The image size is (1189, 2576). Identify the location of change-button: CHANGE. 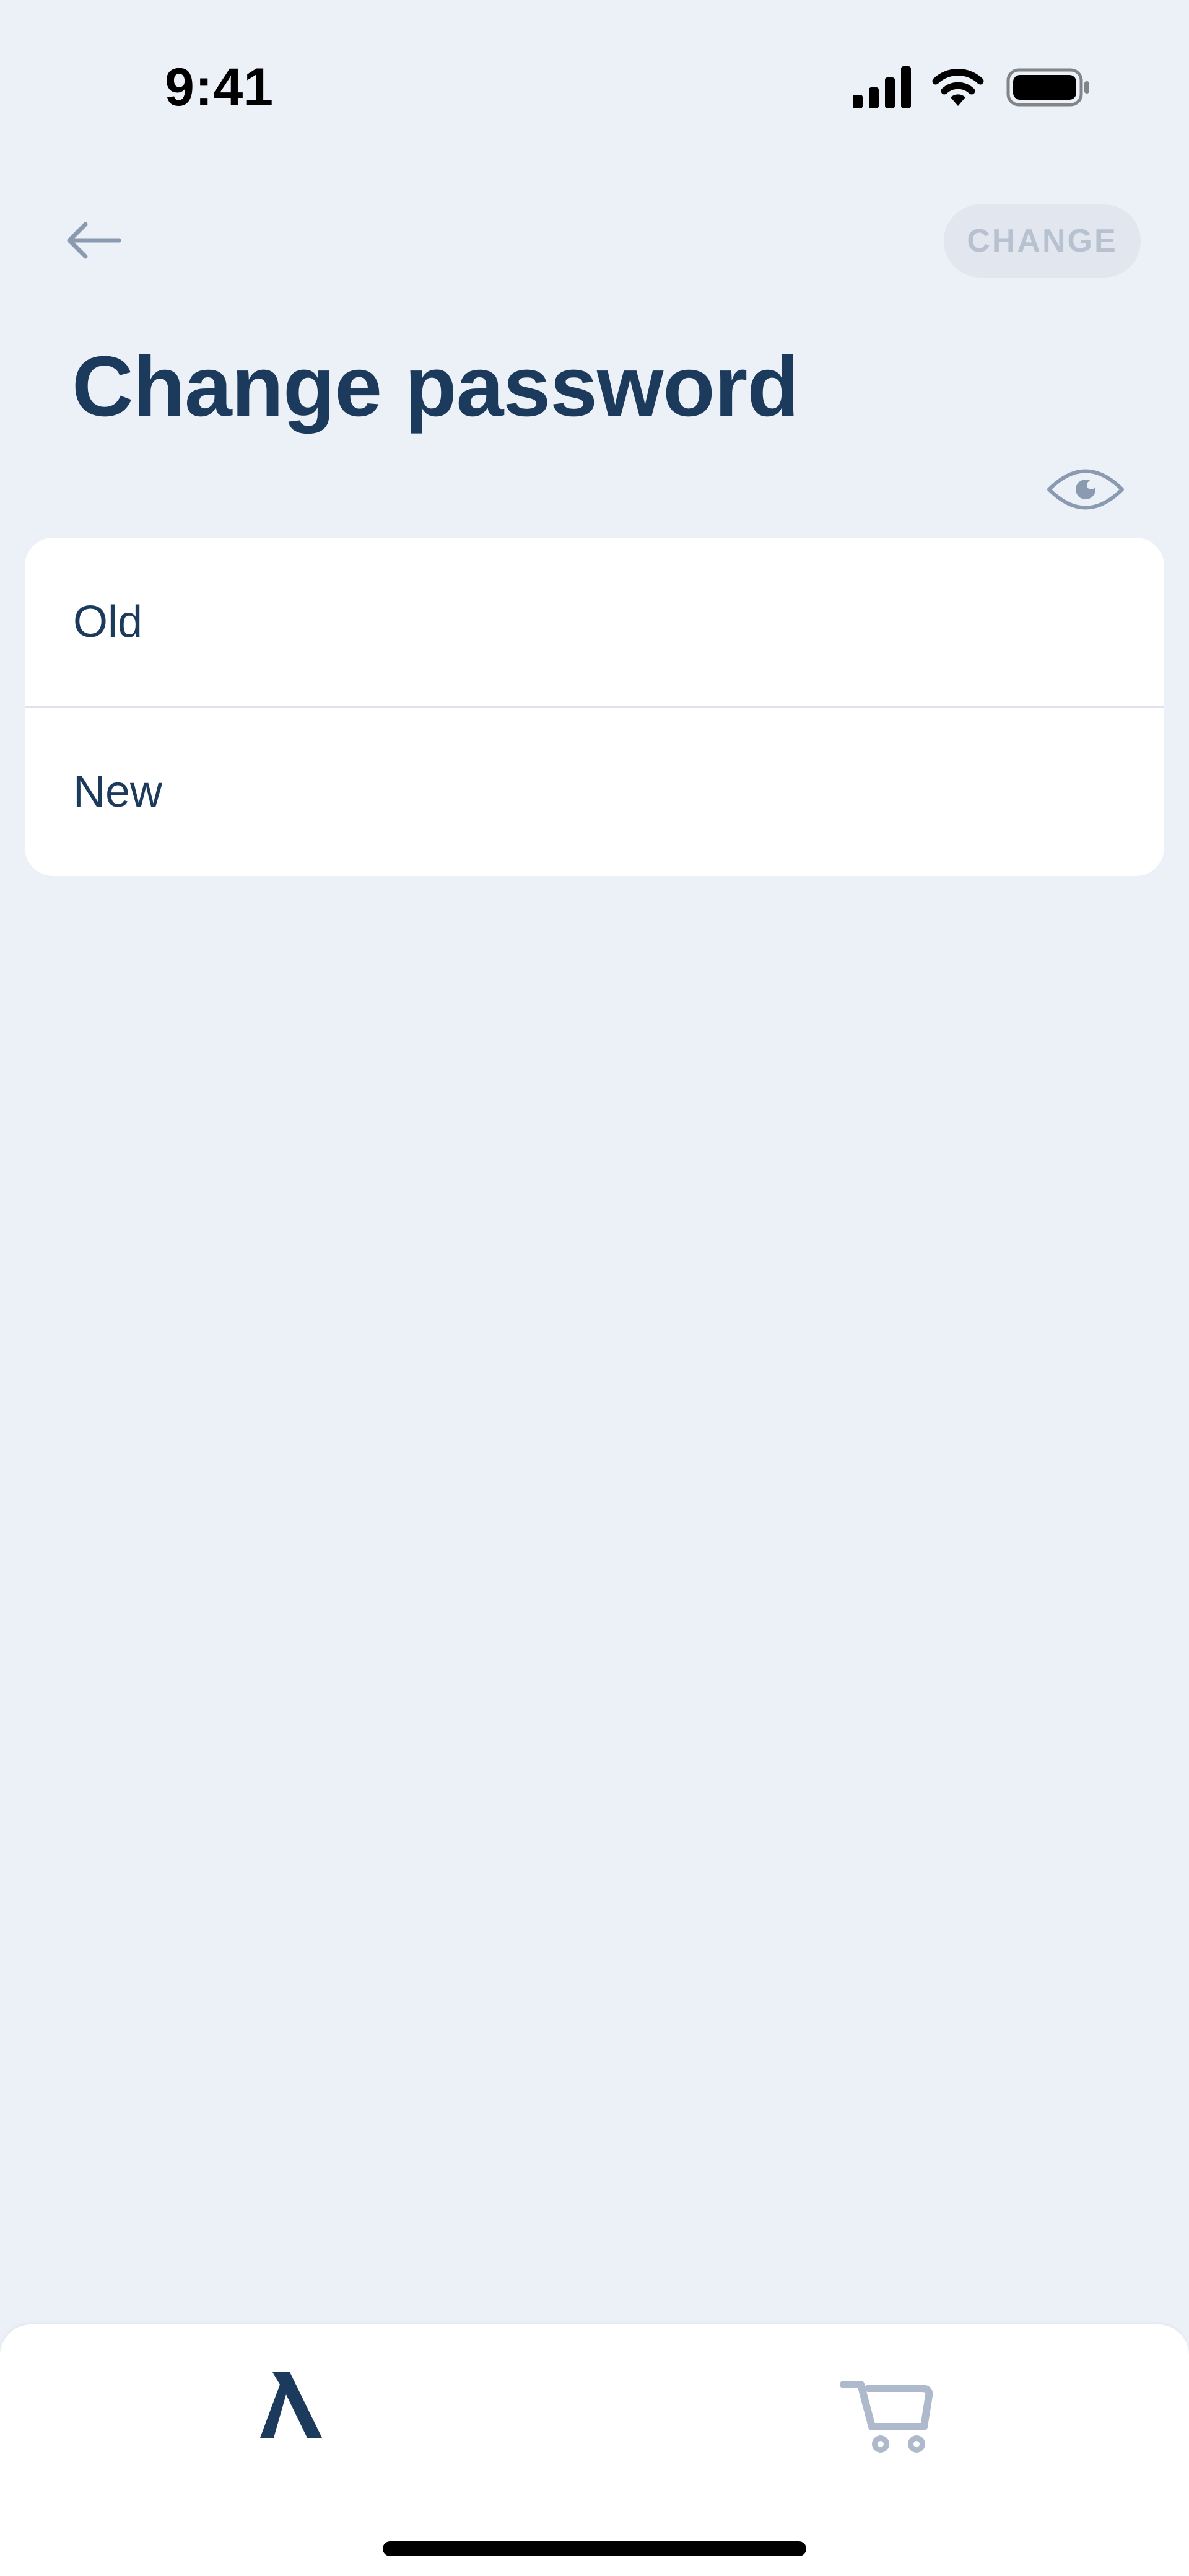
(1042, 241).